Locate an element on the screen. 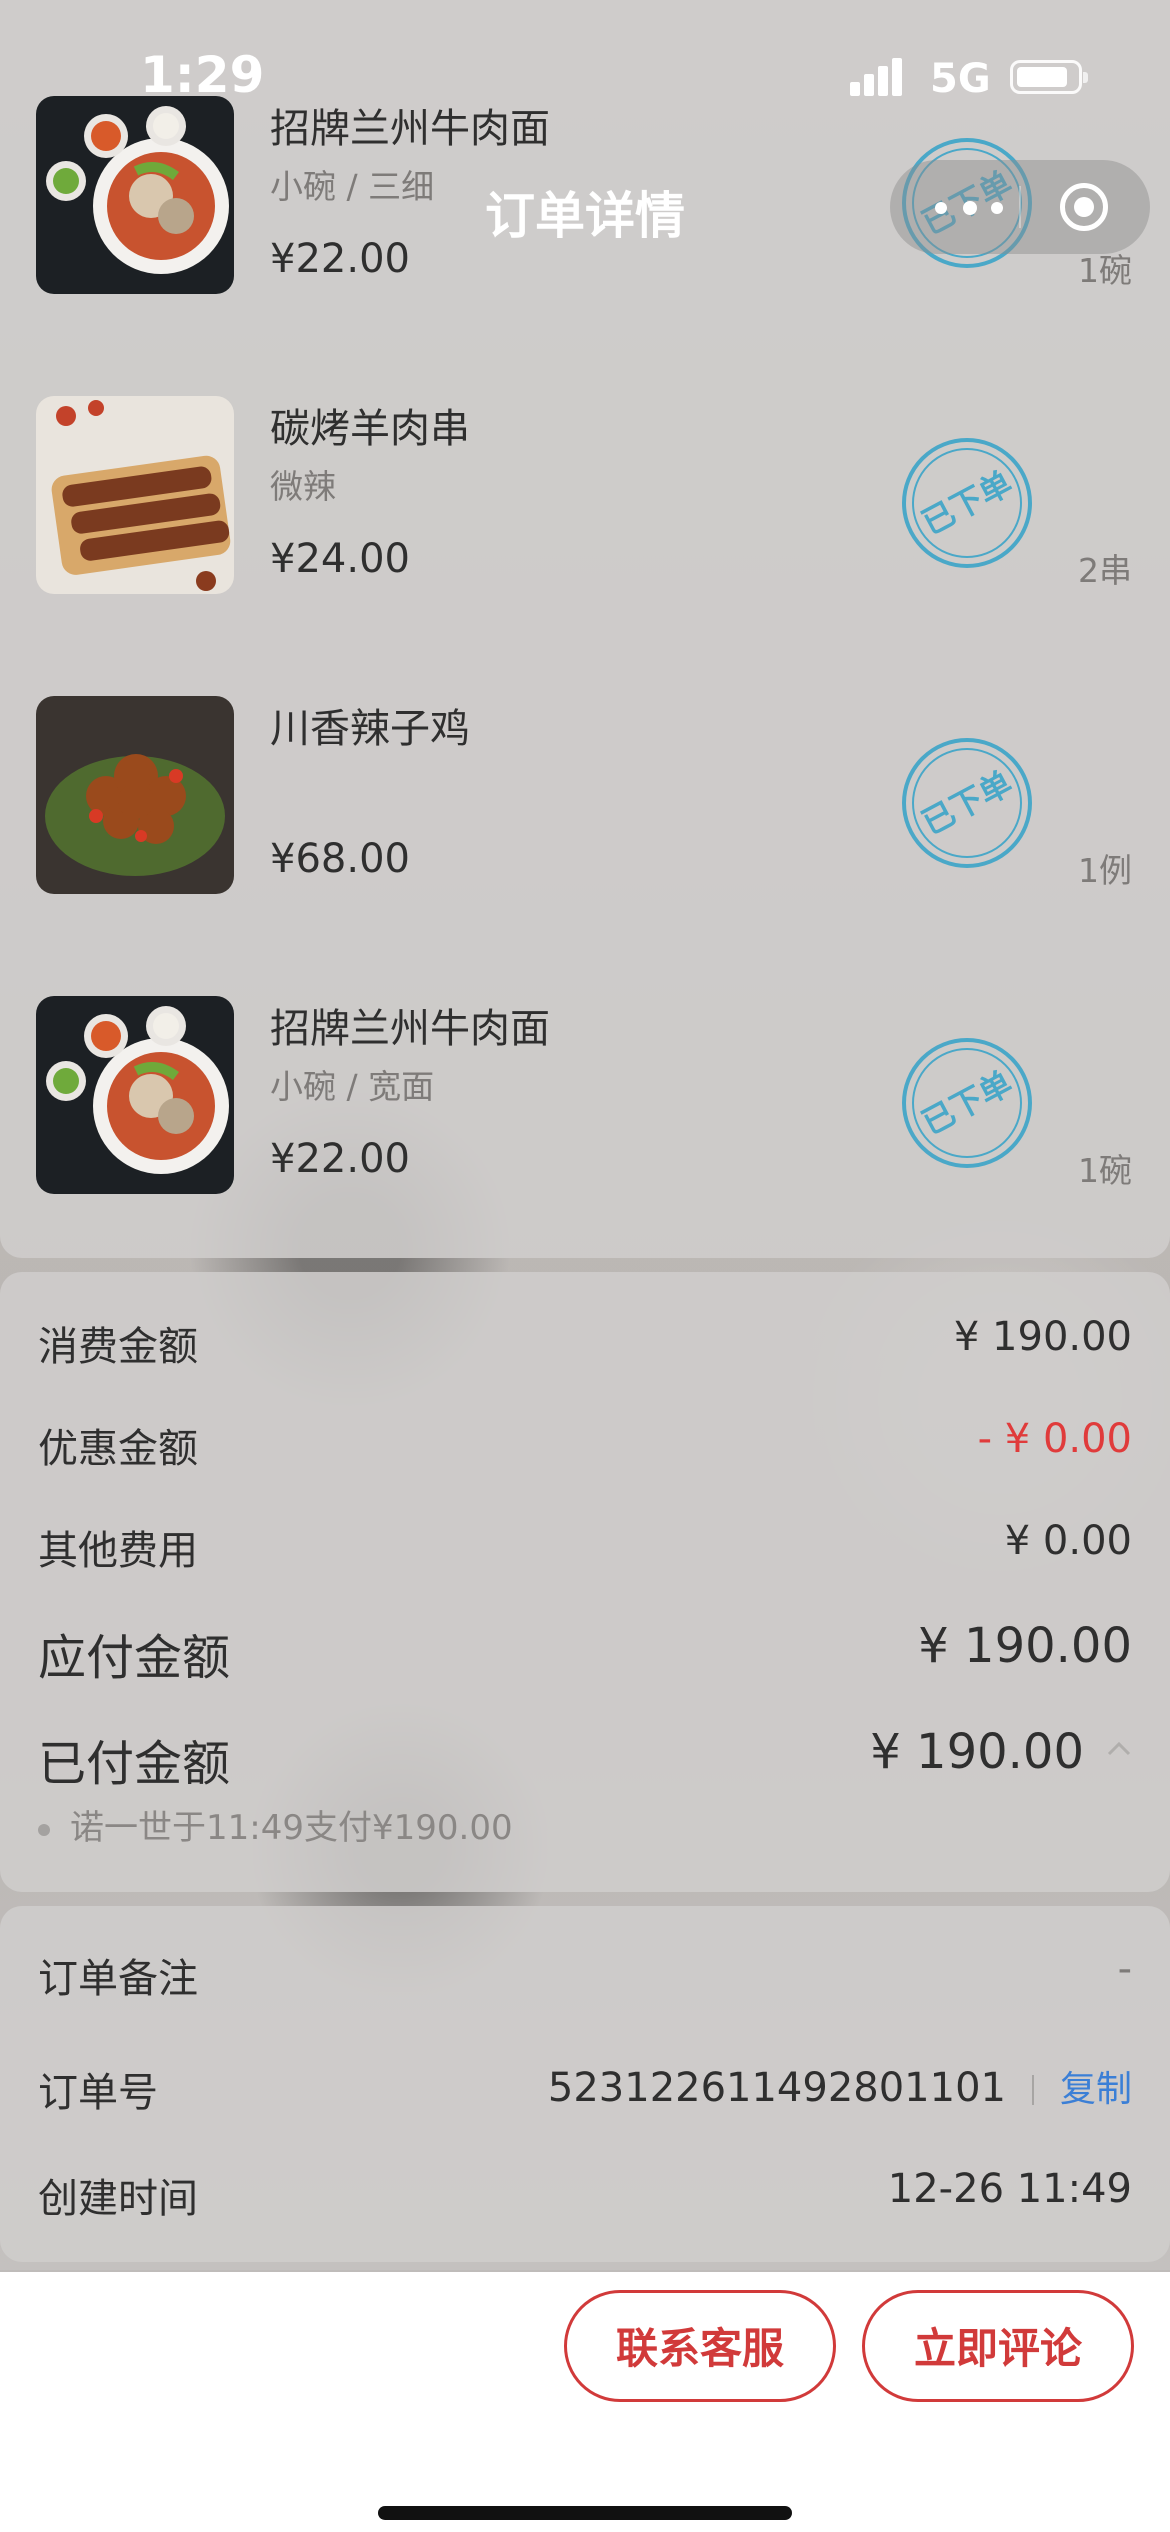 Image resolution: width=1170 pixels, height=2532 pixels. more-icon is located at coordinates (975, 207).